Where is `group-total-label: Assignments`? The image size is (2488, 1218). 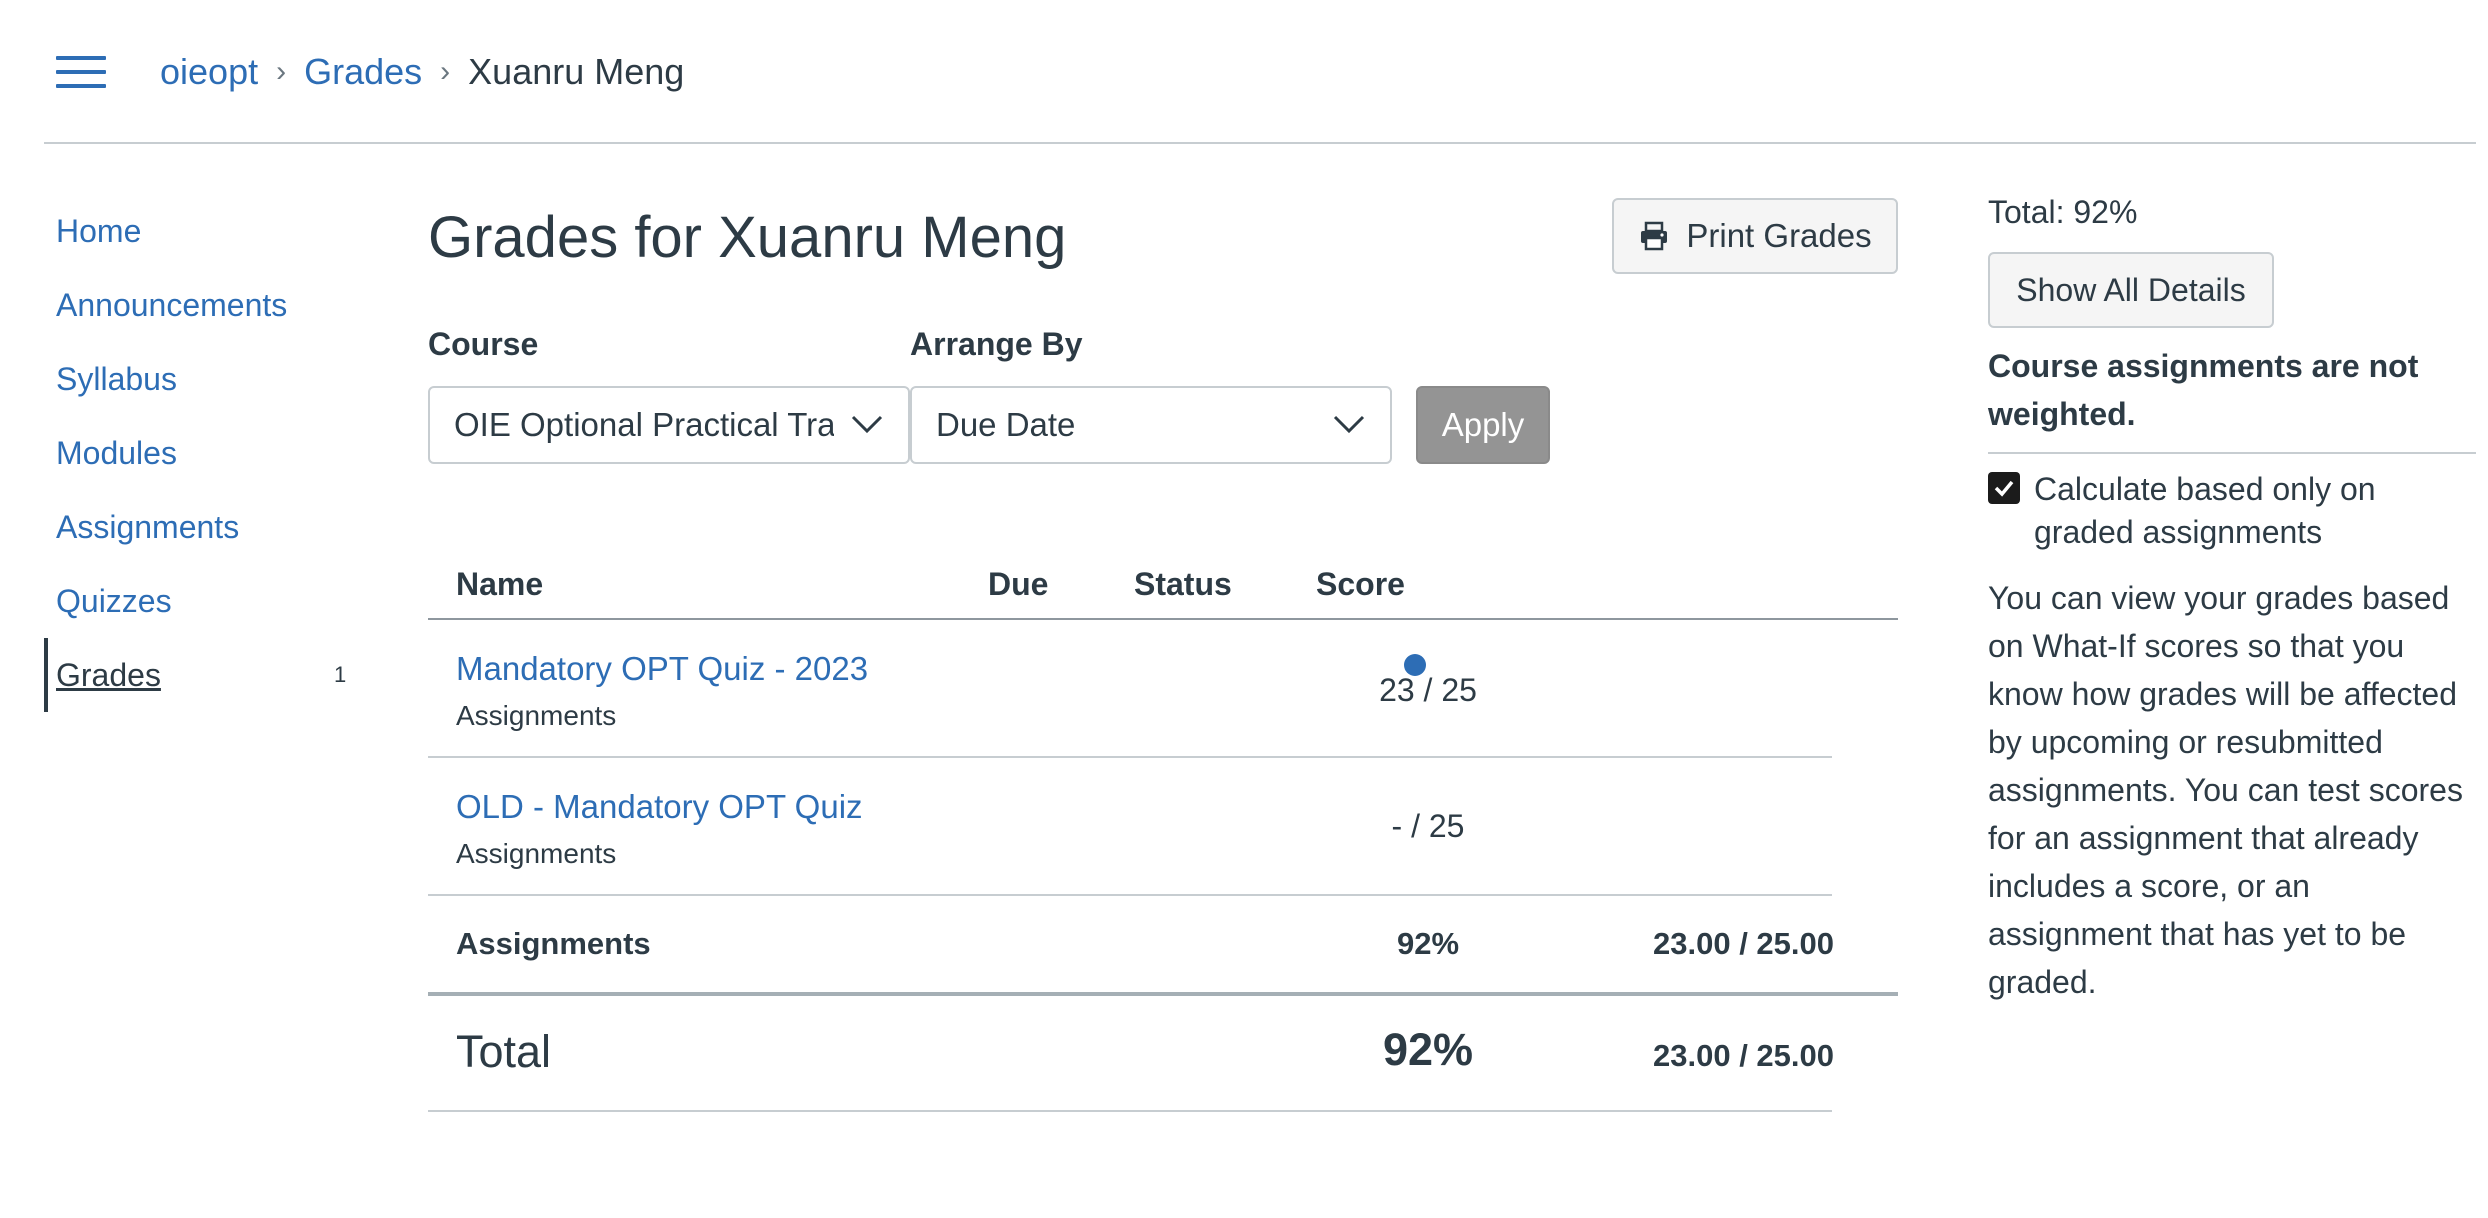 group-total-label: Assignments is located at coordinates (553, 943).